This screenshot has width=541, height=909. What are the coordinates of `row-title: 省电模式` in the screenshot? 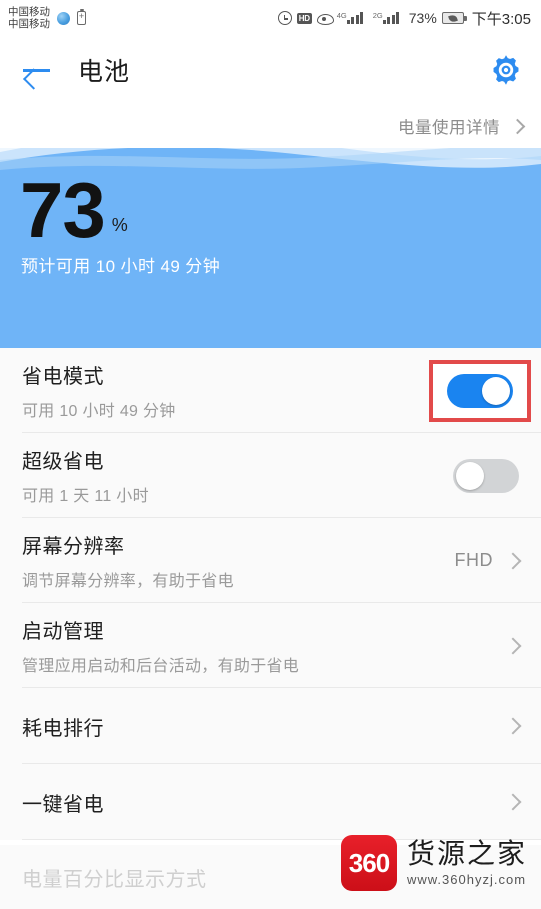 It's located at (63, 377).